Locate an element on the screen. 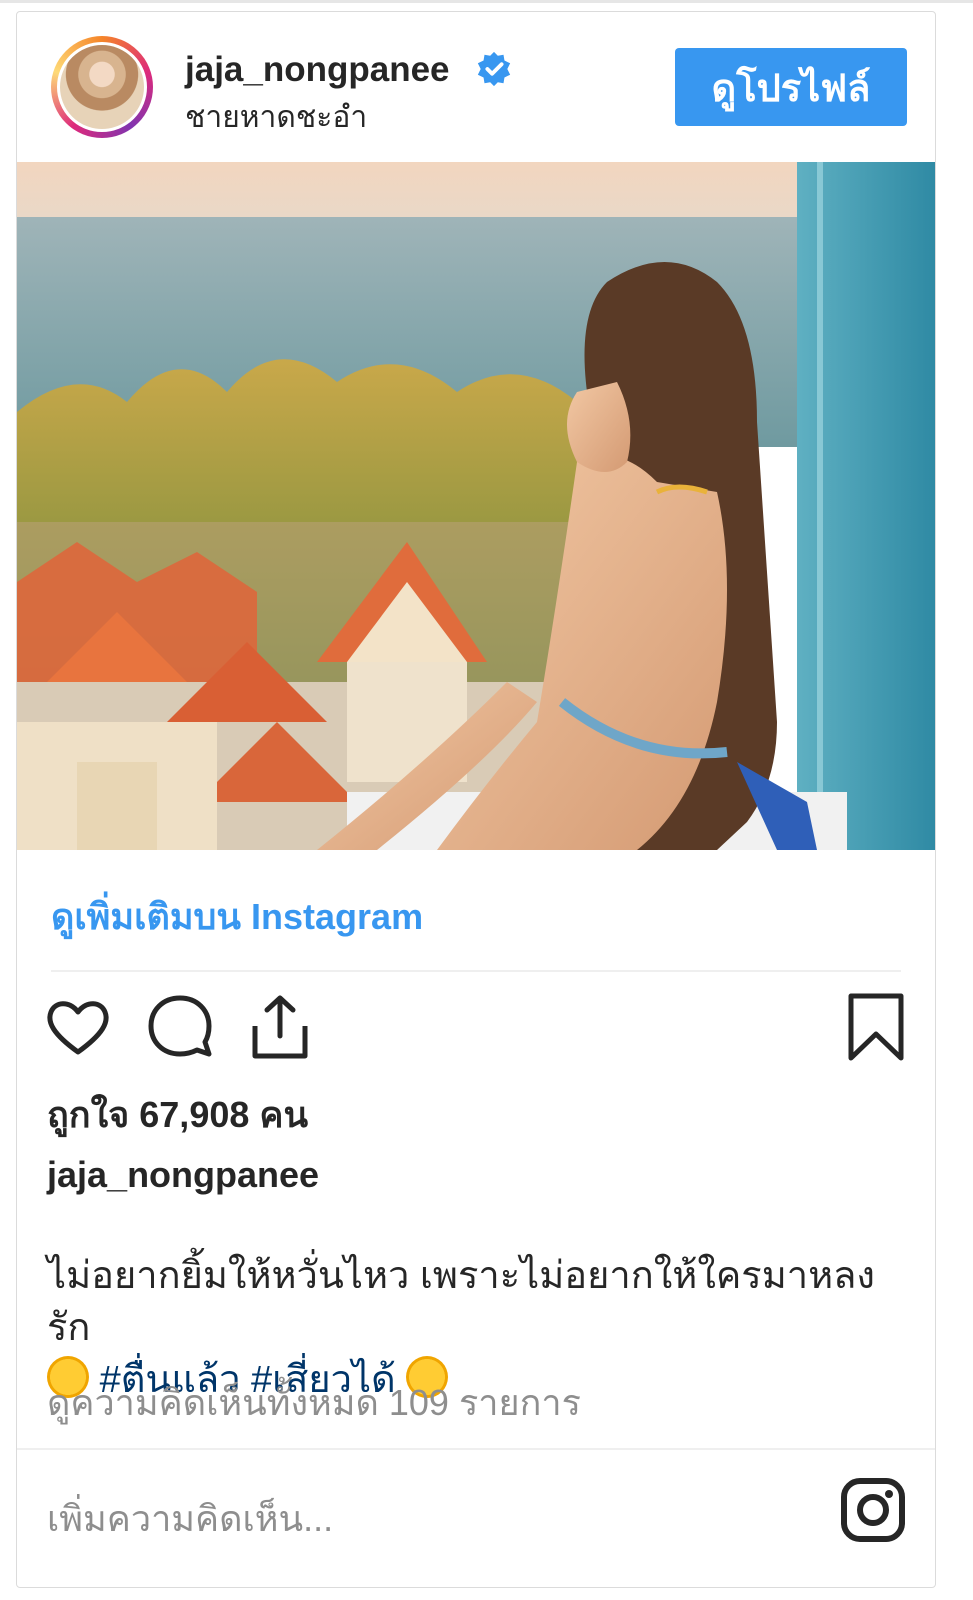 Image resolution: width=973 pixels, height=1600 pixels. comment-bubble-icon is located at coordinates (180, 1027).